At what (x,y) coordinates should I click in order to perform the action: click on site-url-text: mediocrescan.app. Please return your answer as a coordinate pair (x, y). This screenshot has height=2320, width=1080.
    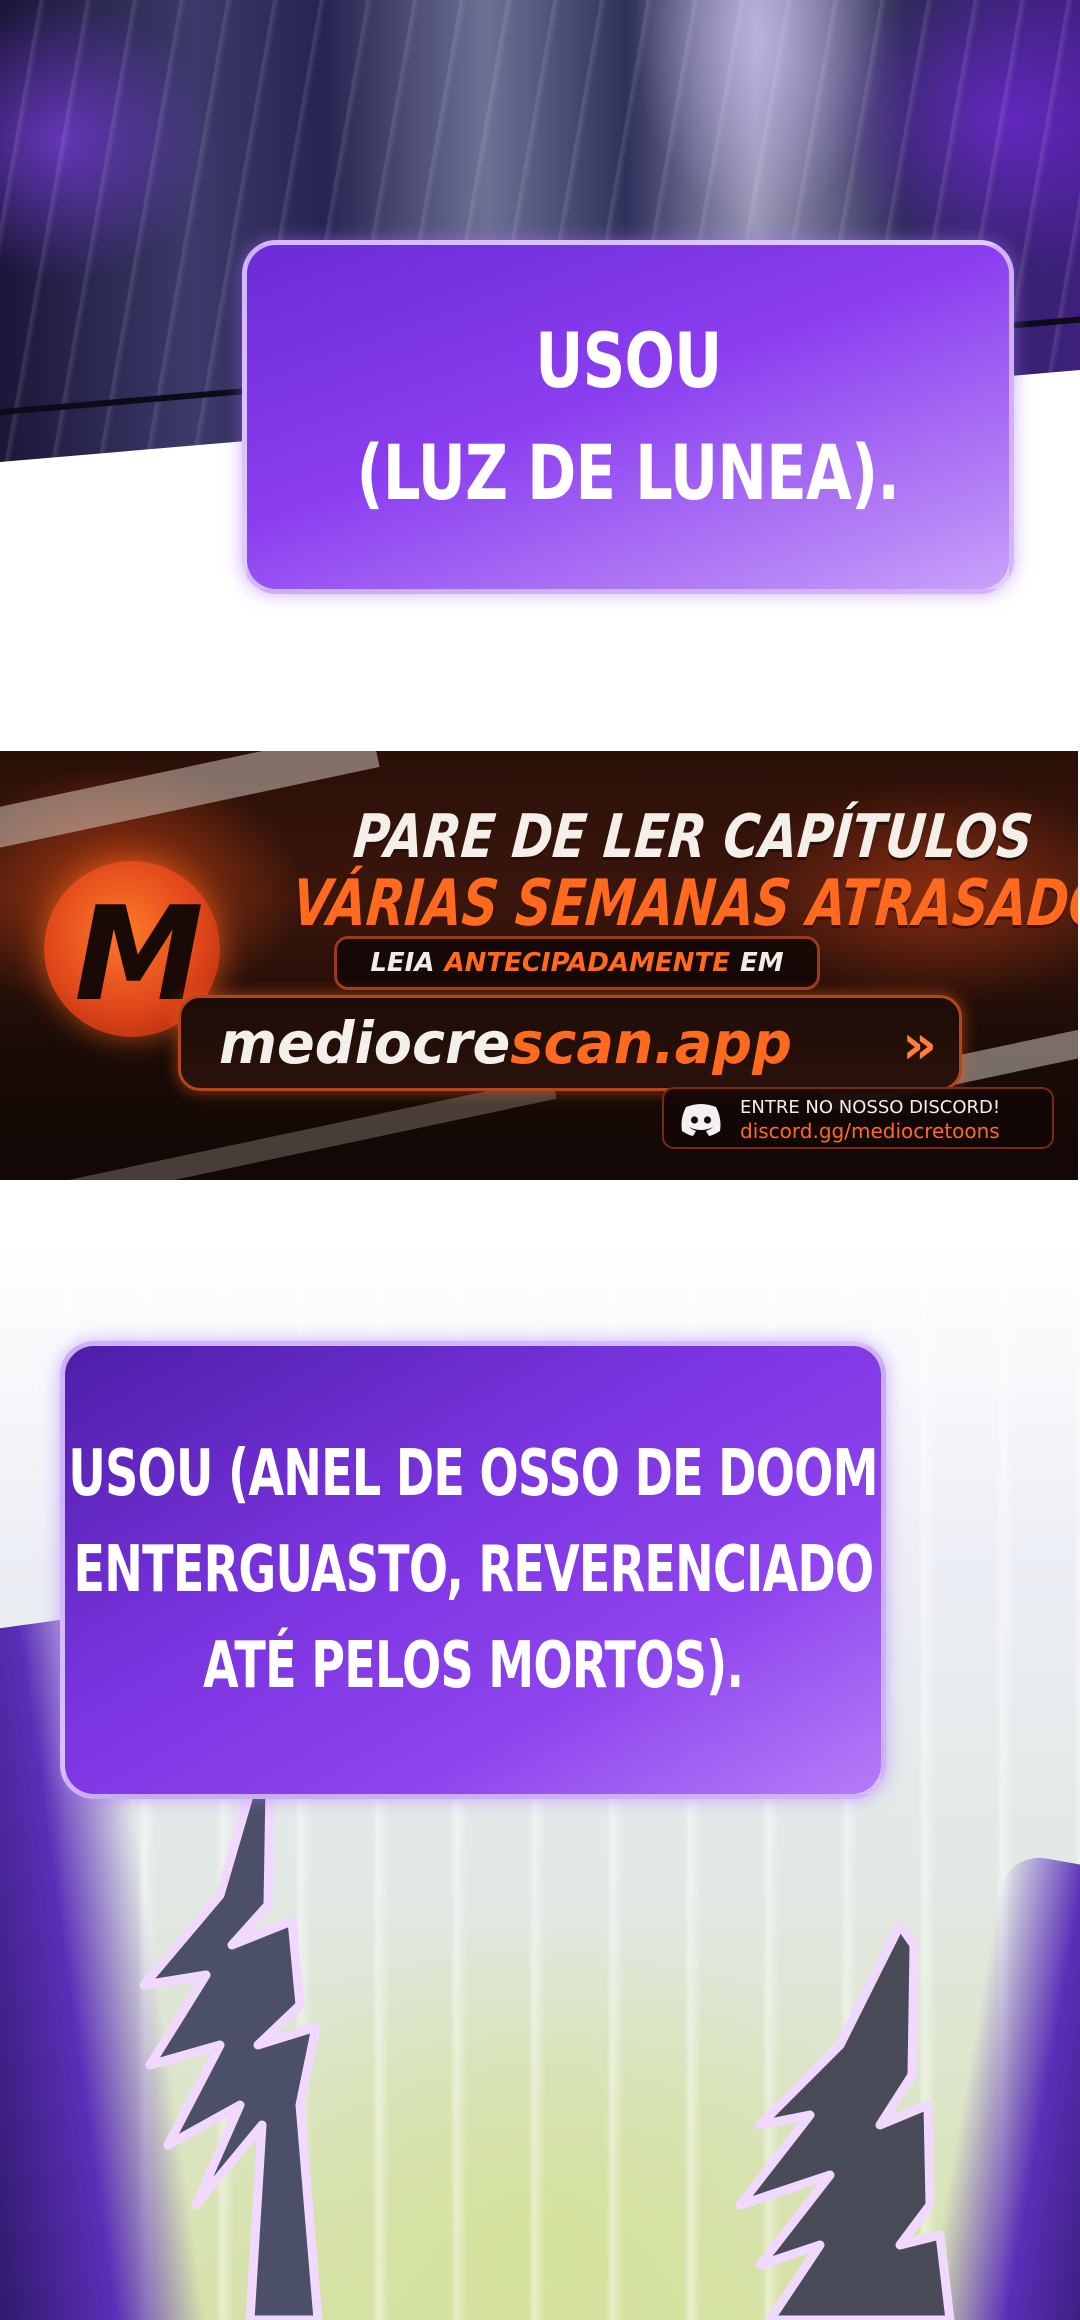
    Looking at the image, I should click on (505, 1043).